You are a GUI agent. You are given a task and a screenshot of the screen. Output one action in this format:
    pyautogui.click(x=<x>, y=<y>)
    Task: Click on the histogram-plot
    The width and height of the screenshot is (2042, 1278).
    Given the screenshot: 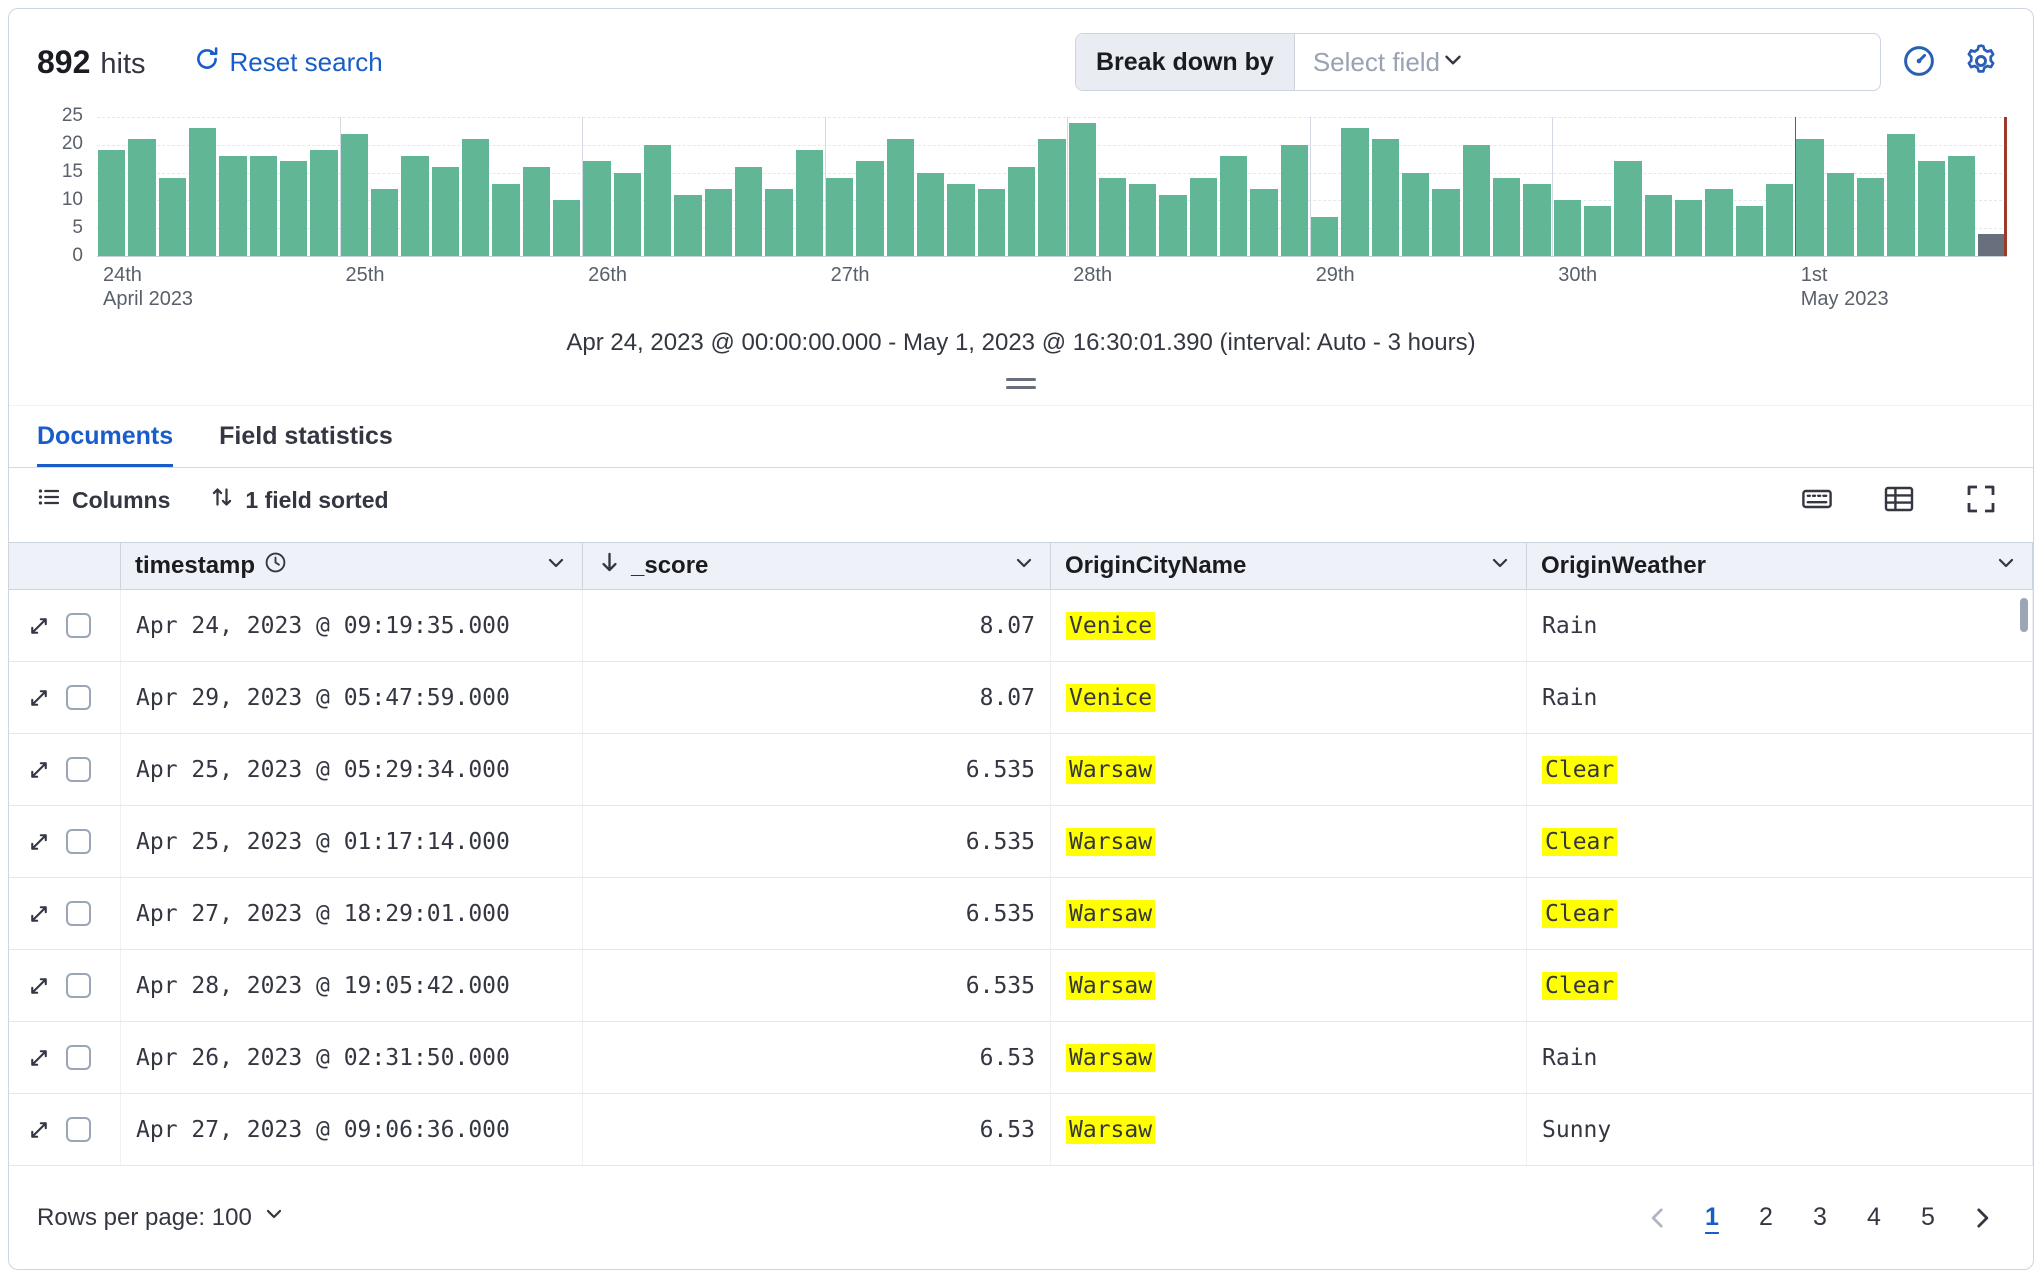 What is the action you would take?
    pyautogui.click(x=1052, y=187)
    